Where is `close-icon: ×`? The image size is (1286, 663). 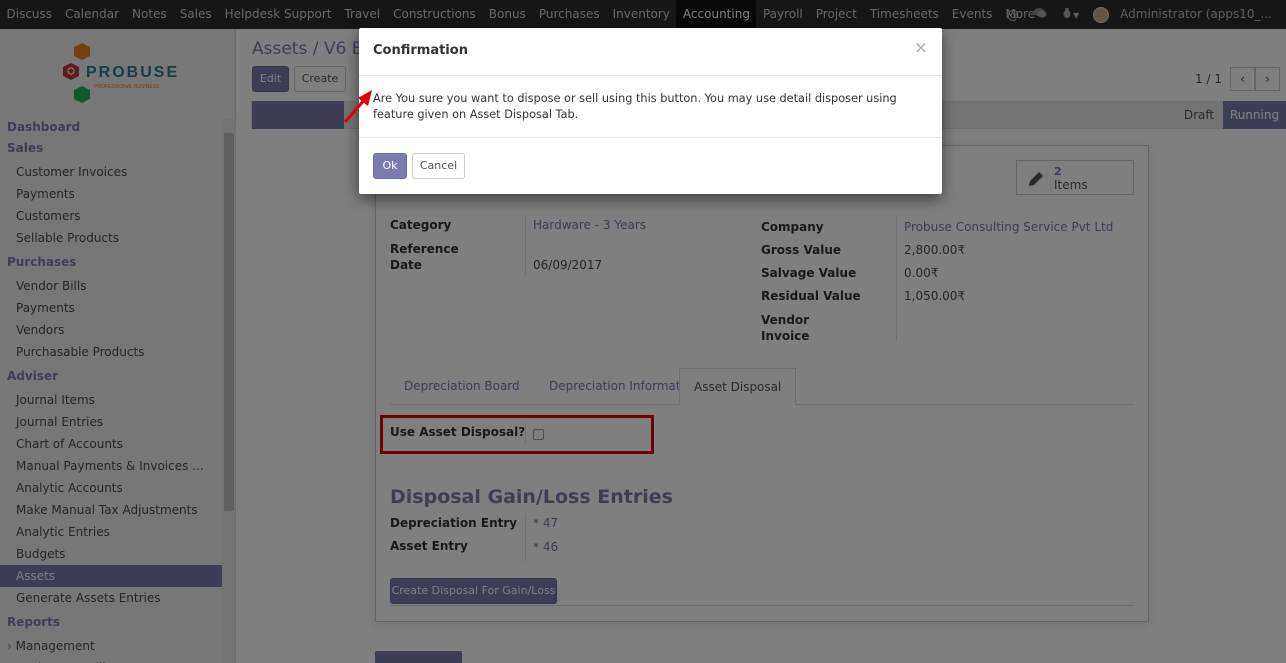 close-icon: × is located at coordinates (921, 48).